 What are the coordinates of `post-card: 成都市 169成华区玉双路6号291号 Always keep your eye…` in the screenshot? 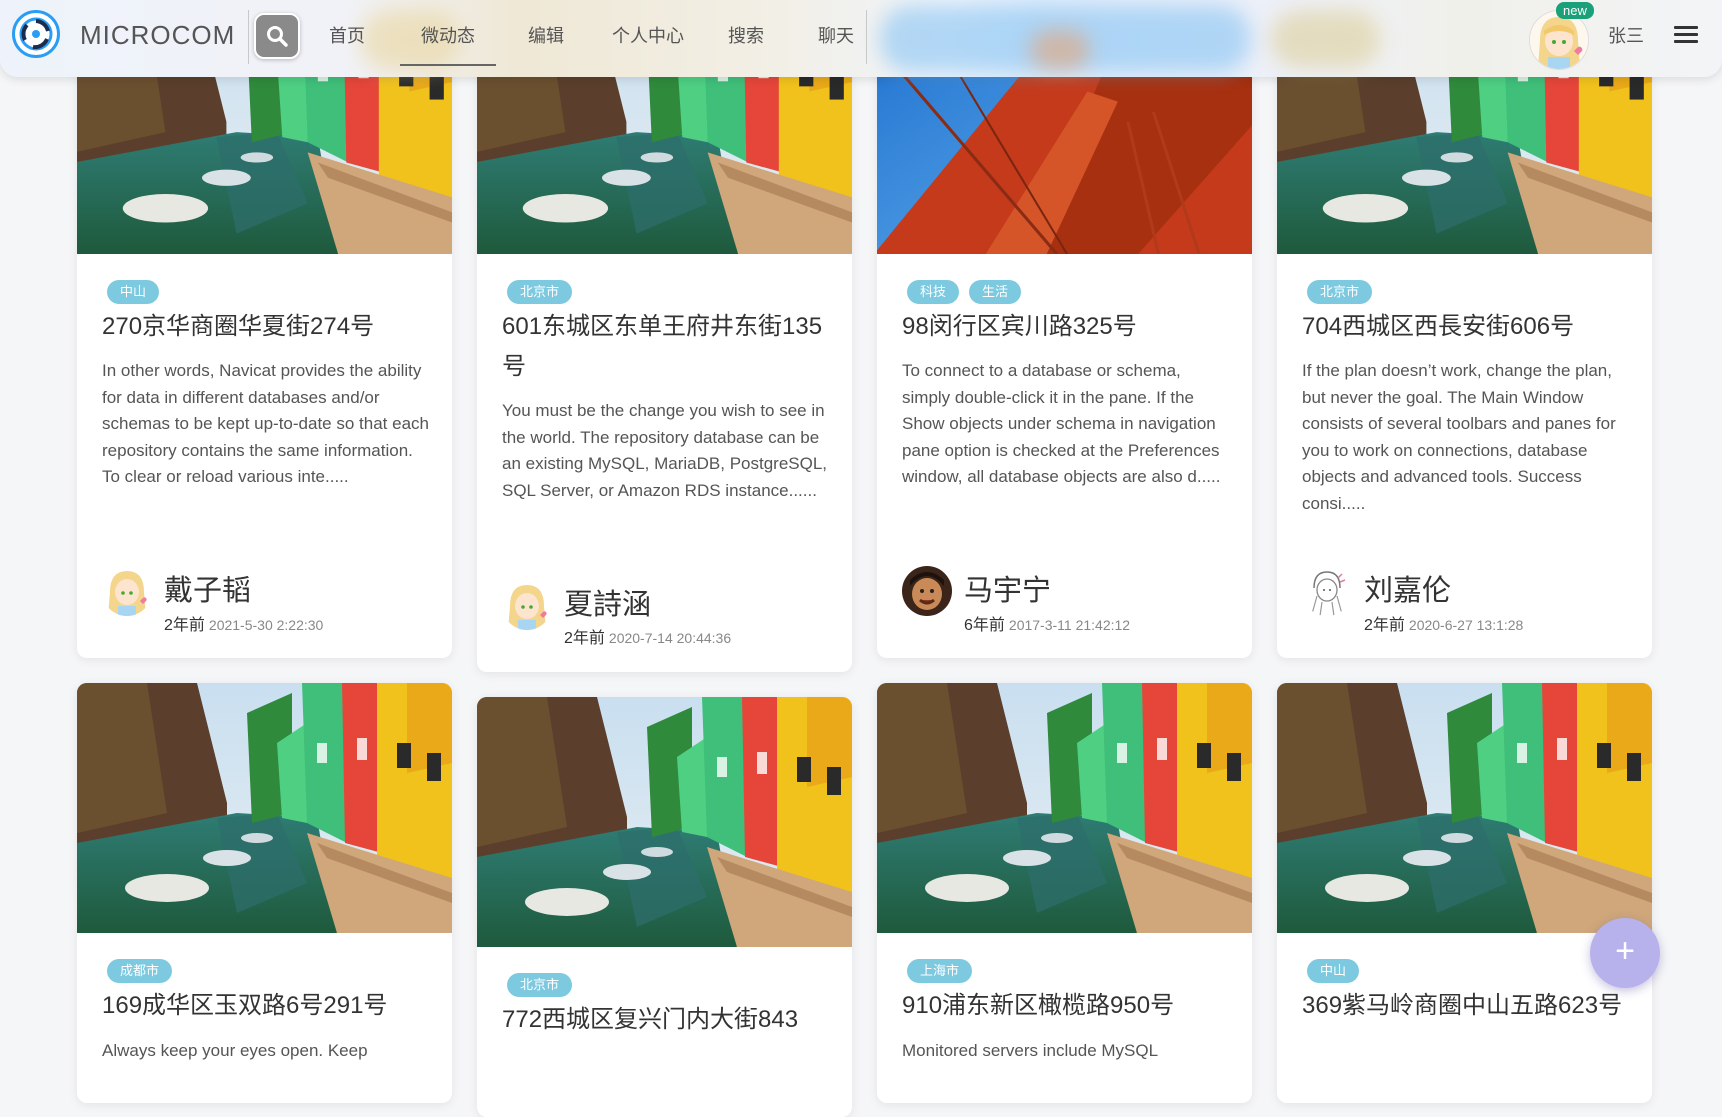 It's located at (264, 893).